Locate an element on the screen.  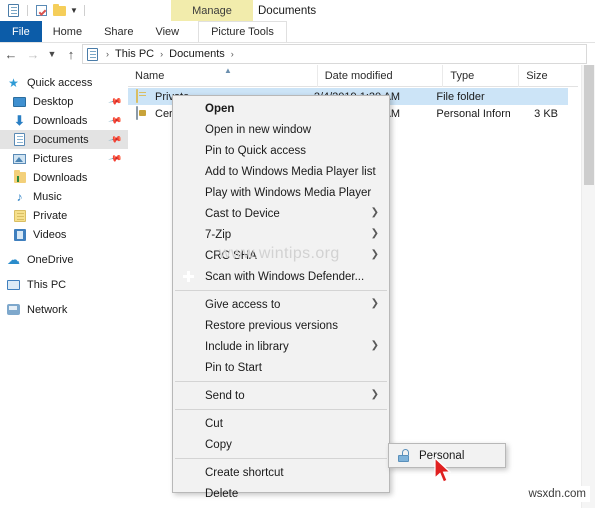
sidebar-item-label: Downloads is located at coordinates (60, 177).